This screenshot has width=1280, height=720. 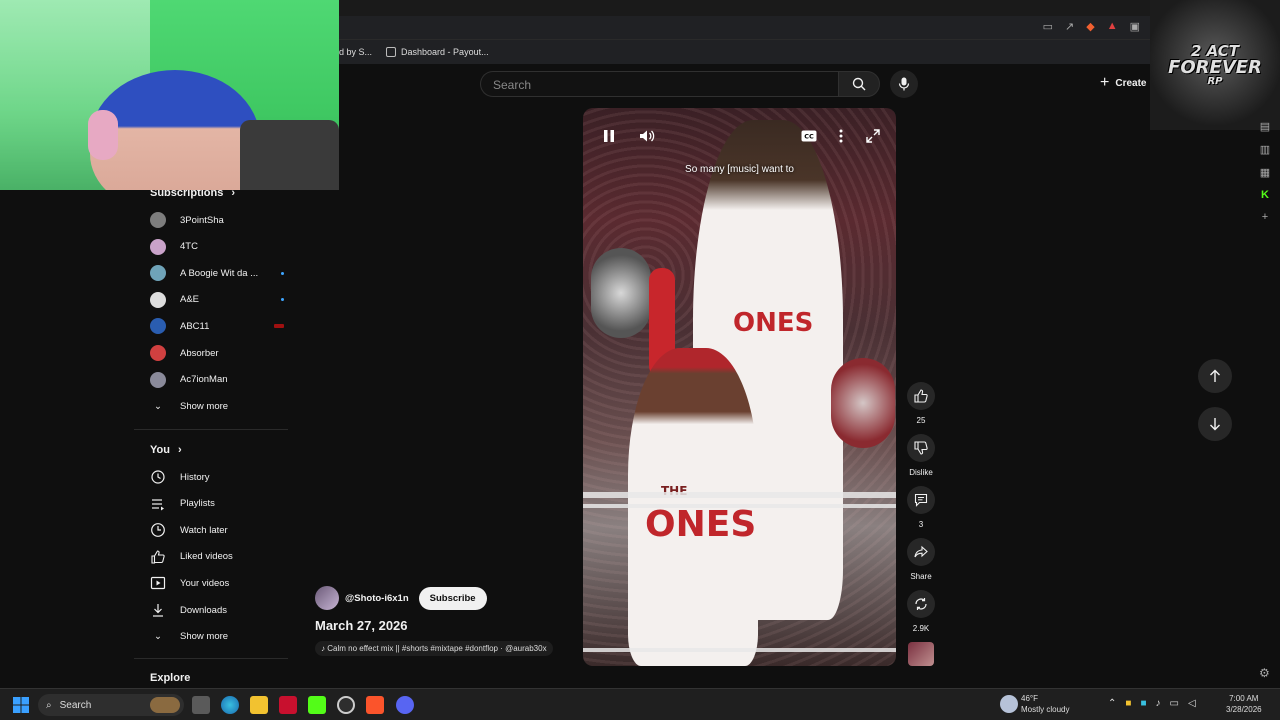 I want to click on dislike-button, so click(x=921, y=448).